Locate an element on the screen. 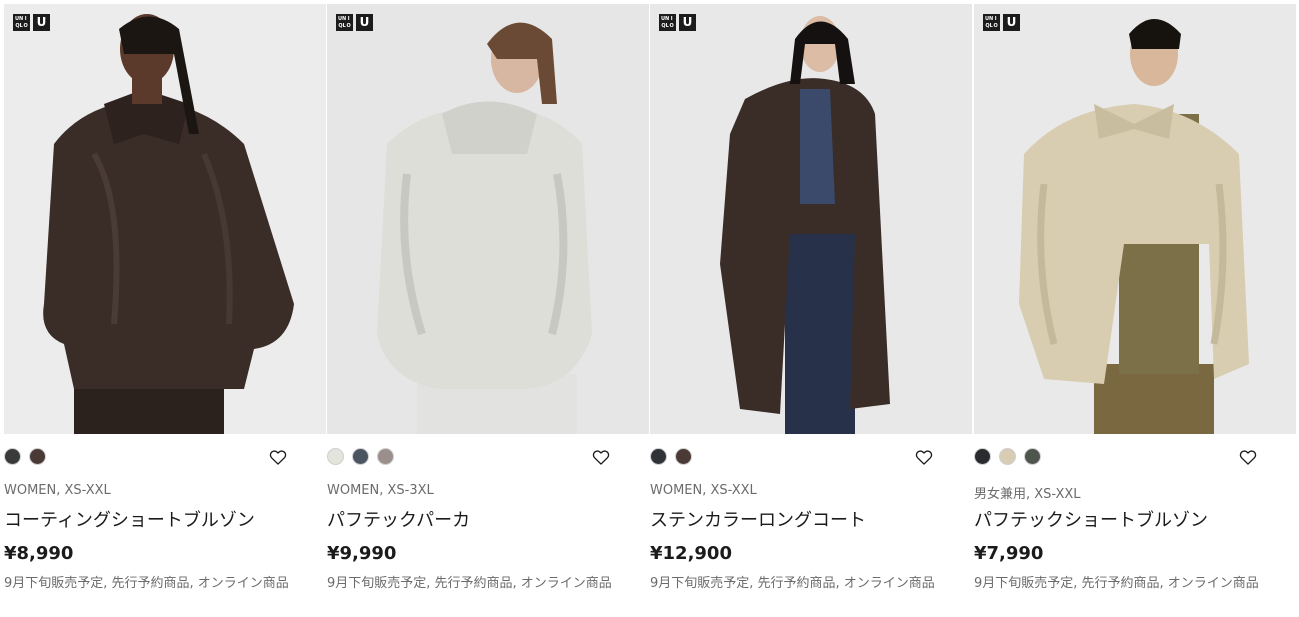  product-price: ¥8,990 is located at coordinates (39, 553).